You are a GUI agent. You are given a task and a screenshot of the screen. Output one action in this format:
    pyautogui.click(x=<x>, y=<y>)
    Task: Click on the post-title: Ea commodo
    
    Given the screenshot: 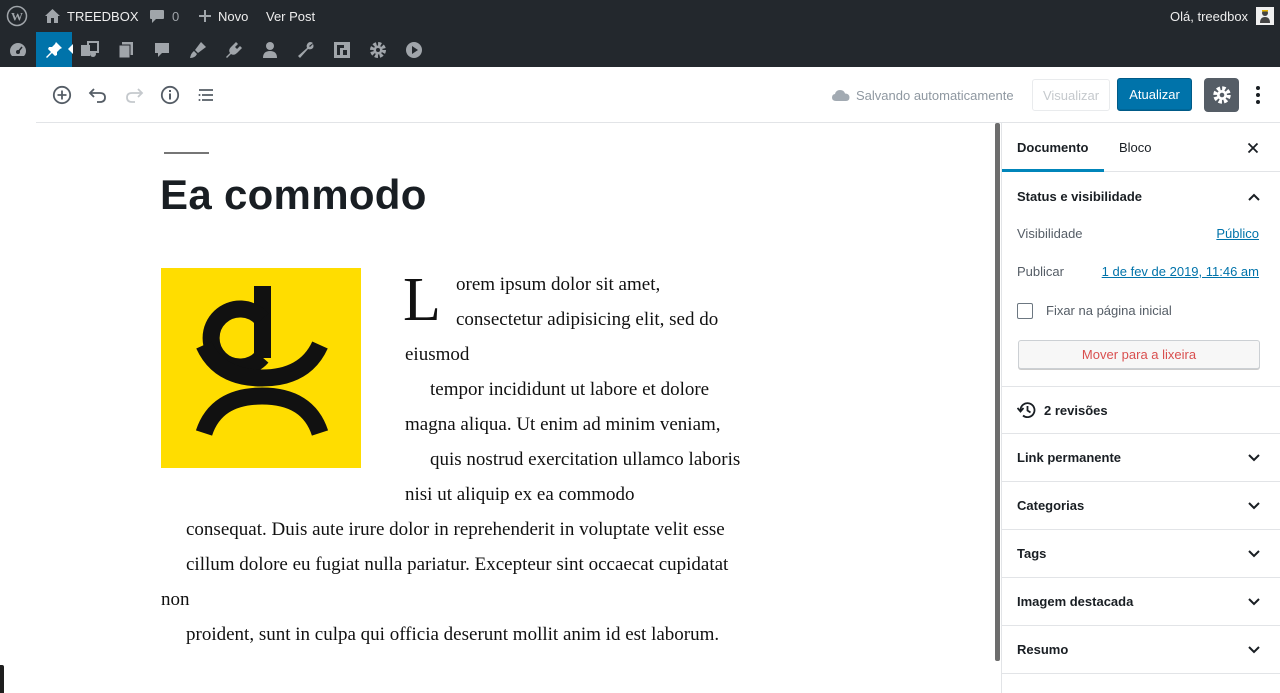 What is the action you would take?
    pyautogui.click(x=293, y=195)
    